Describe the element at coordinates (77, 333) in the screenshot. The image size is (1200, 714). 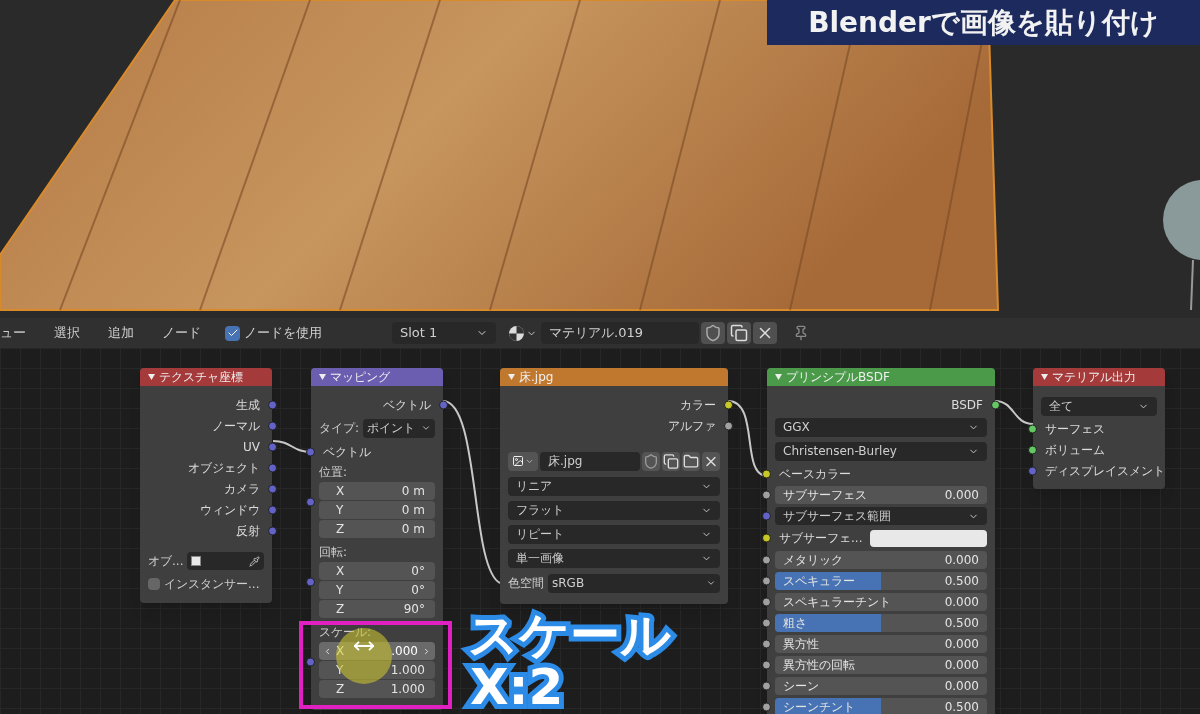
I see `menu-item: 選択` at that location.